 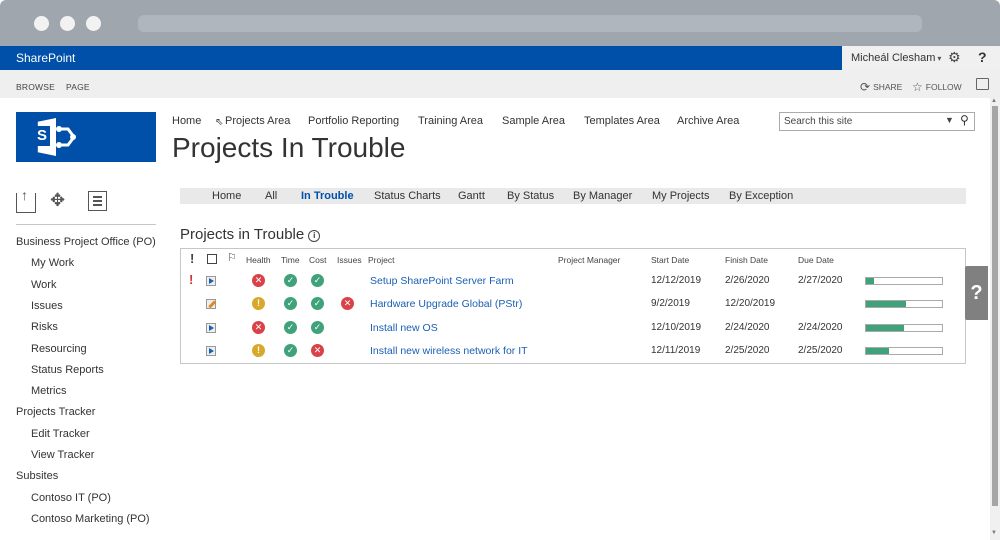 What do you see at coordinates (761, 196) in the screenshot?
I see `view-tab-by-exception: By Exception` at bounding box center [761, 196].